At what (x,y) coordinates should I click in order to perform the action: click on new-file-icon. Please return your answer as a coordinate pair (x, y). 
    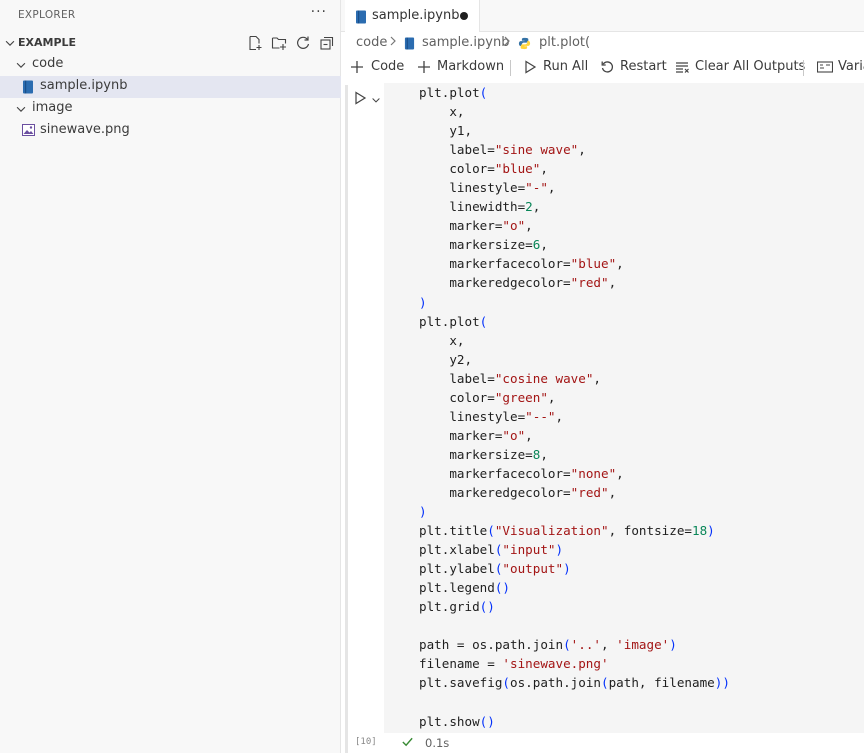
    Looking at the image, I should click on (254, 42).